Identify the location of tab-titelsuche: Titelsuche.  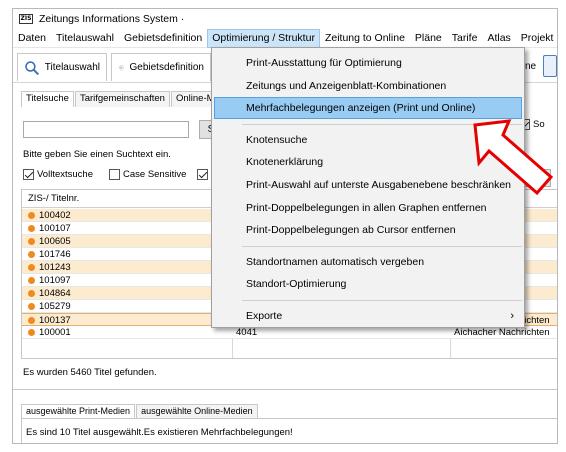
(47, 99).